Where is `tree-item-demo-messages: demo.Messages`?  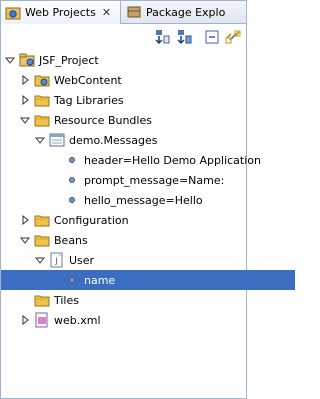
tree-item-demo-messages: demo.Messages is located at coordinates (140, 140).